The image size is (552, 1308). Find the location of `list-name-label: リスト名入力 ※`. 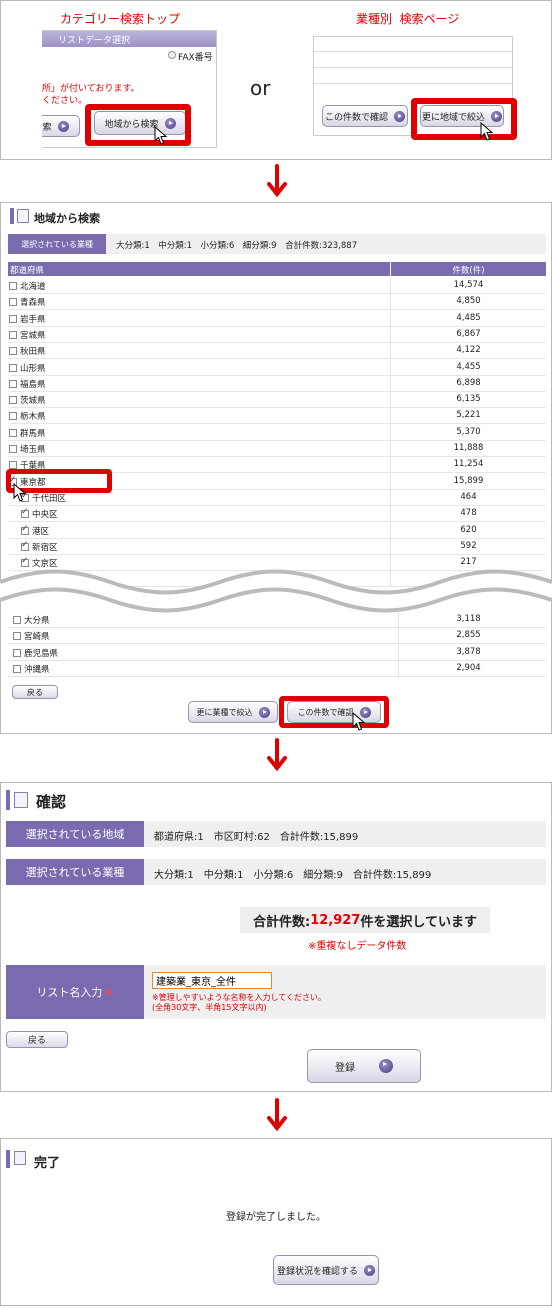

list-name-label: リスト名入力 ※ is located at coordinates (75, 992).